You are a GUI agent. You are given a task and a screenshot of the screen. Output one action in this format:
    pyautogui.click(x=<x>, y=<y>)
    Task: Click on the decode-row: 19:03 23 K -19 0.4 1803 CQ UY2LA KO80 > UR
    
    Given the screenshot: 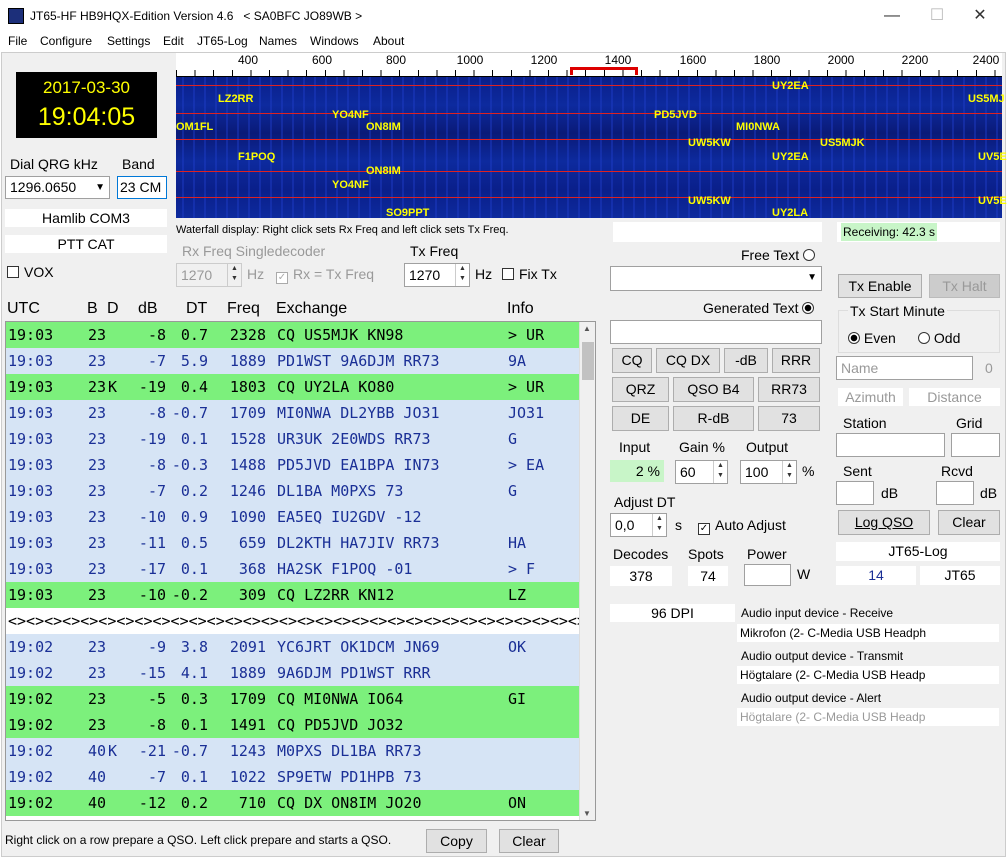 What is the action you would take?
    pyautogui.click(x=293, y=387)
    